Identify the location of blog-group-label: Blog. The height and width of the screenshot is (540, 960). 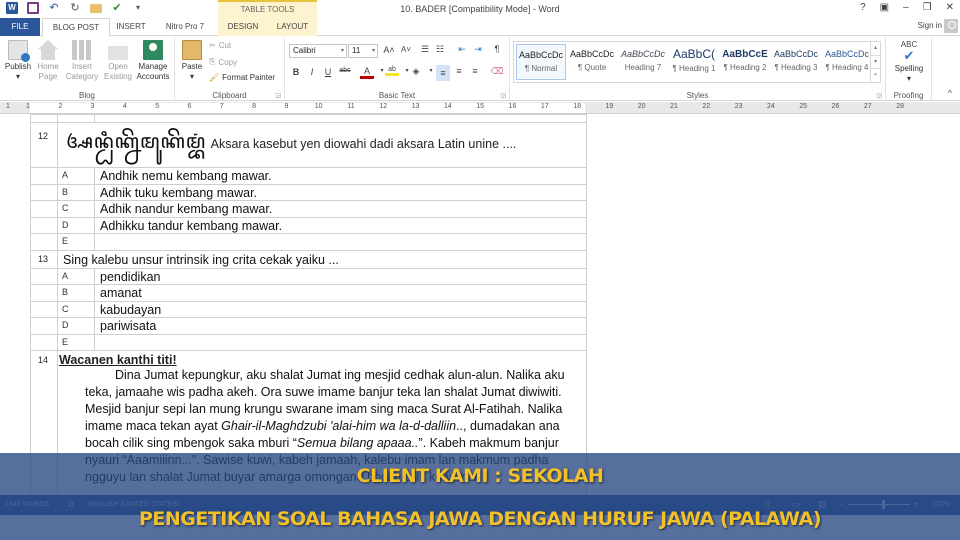
(86, 95).